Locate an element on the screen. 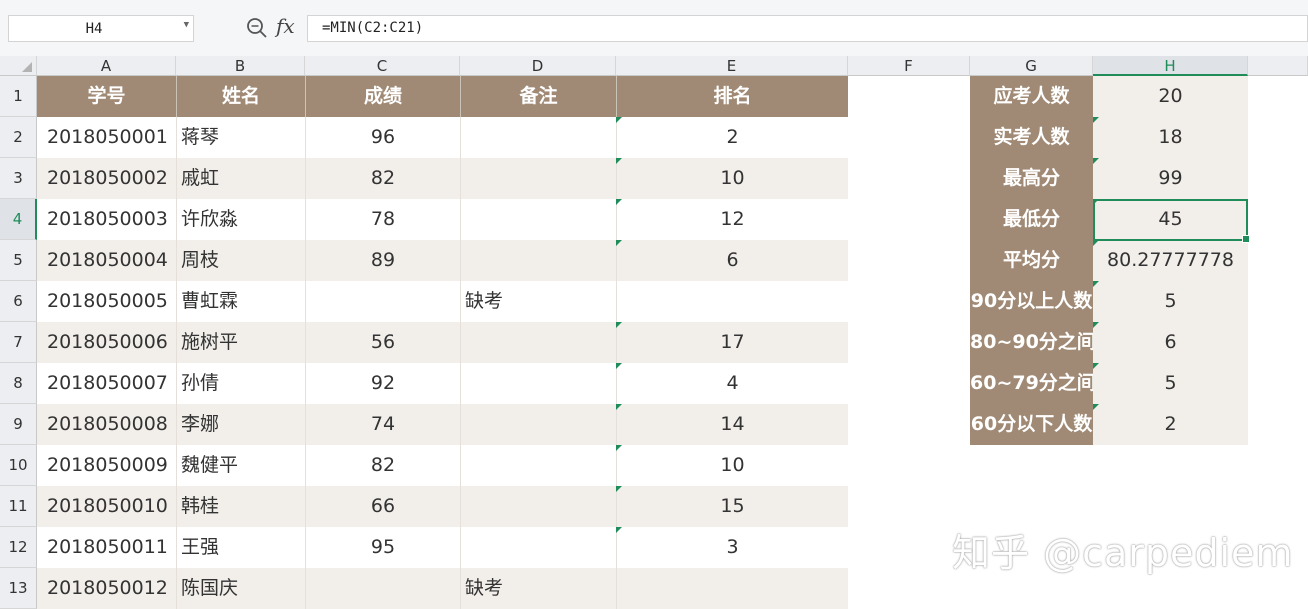 This screenshot has height=609, width=1308. row-header-13: 13 is located at coordinates (18, 588).